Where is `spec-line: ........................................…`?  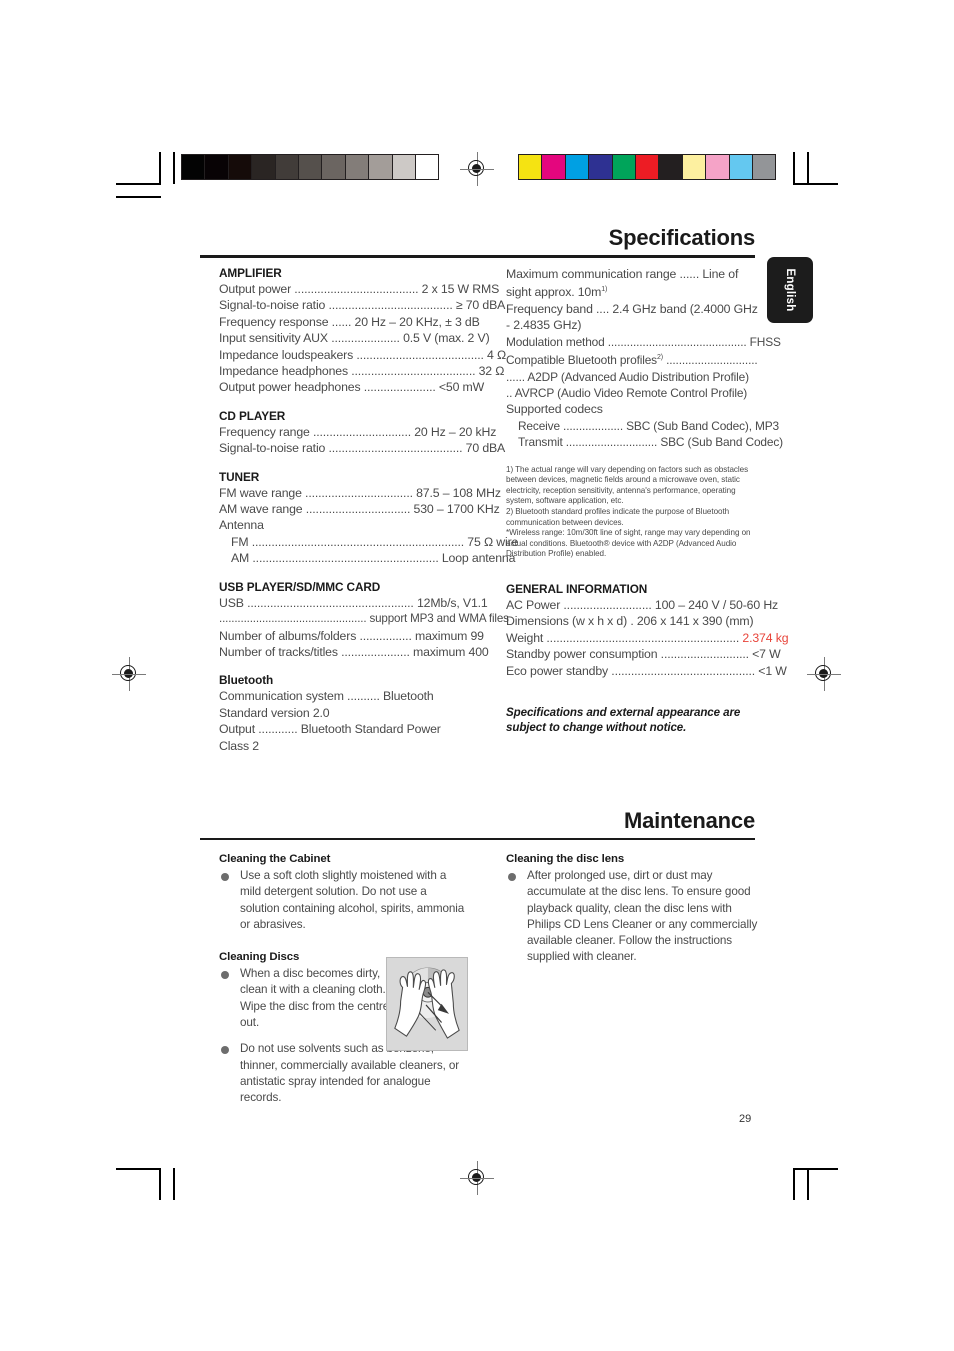 spec-line: ........................................… is located at coordinates (364, 619).